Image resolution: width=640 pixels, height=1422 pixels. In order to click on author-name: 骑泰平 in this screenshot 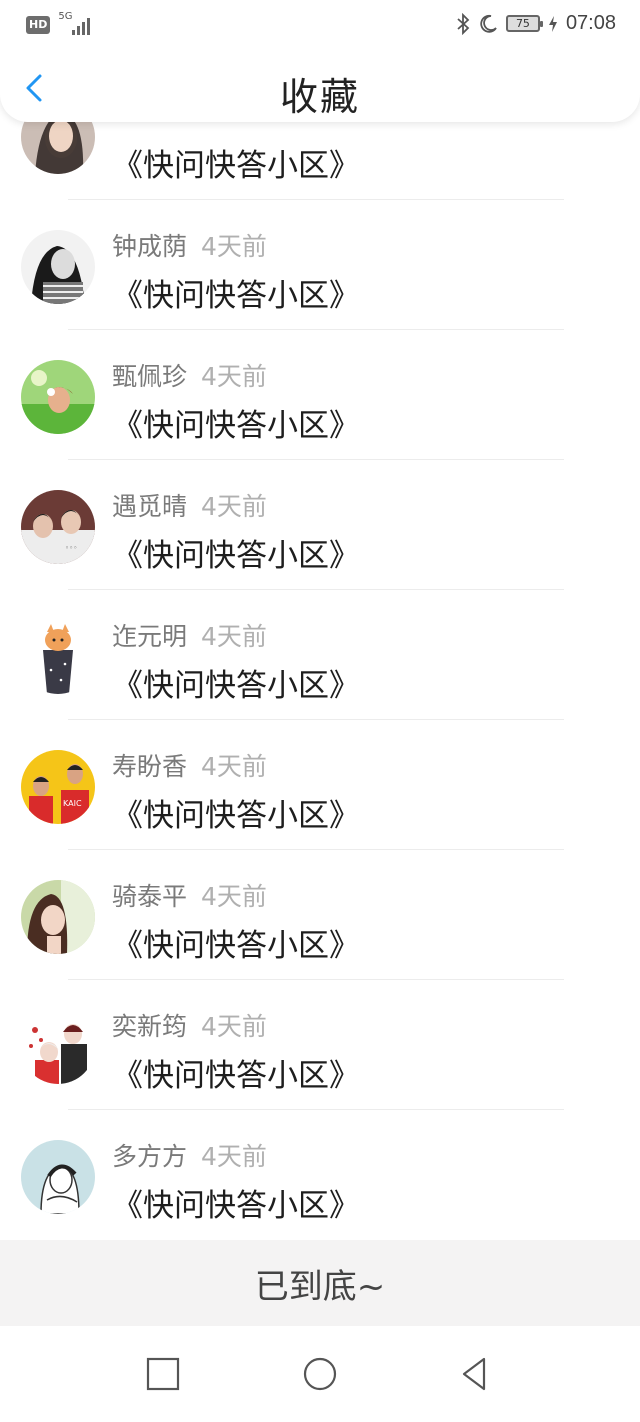, I will do `click(150, 896)`.